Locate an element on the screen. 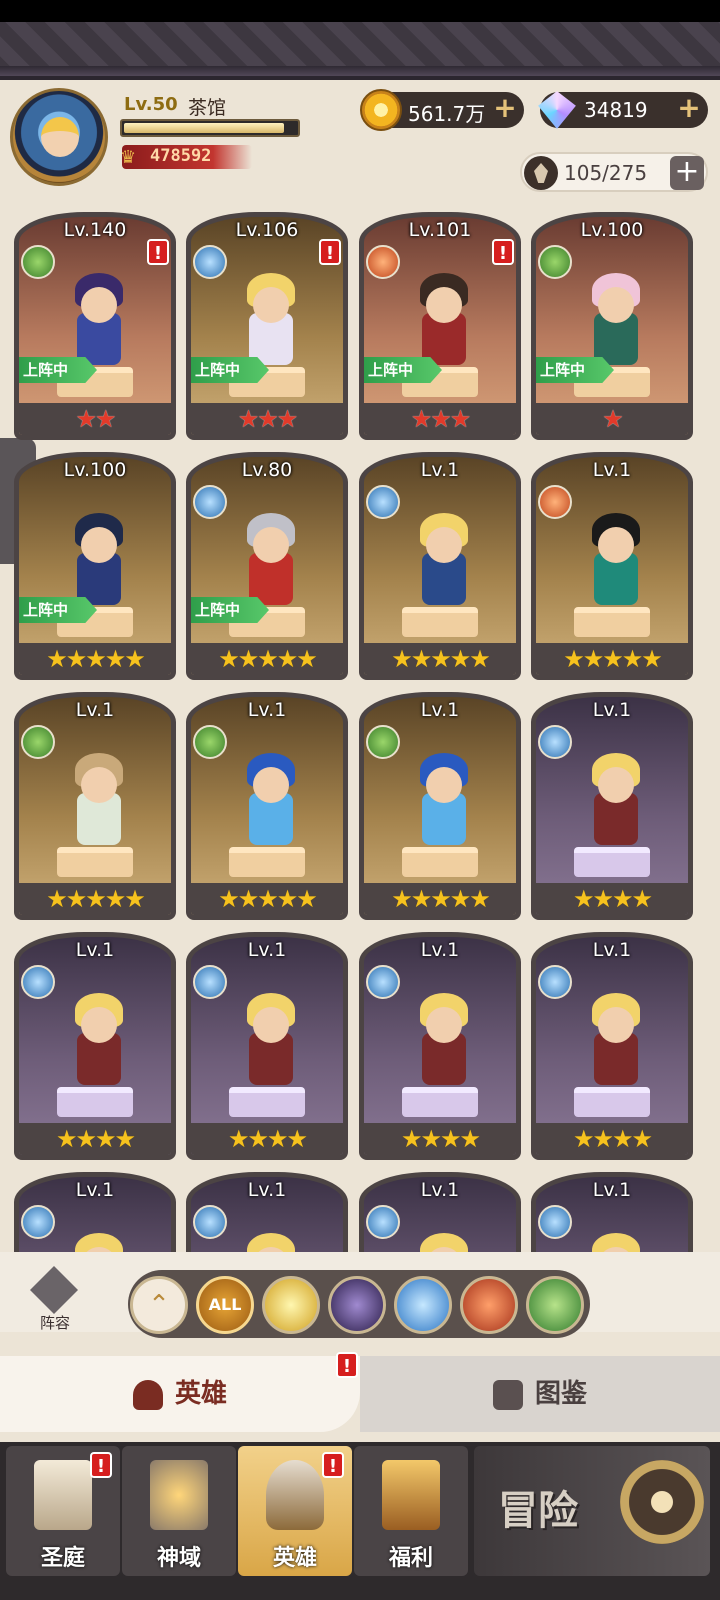  nav-court: ! 圣庭 is located at coordinates (63, 1511).